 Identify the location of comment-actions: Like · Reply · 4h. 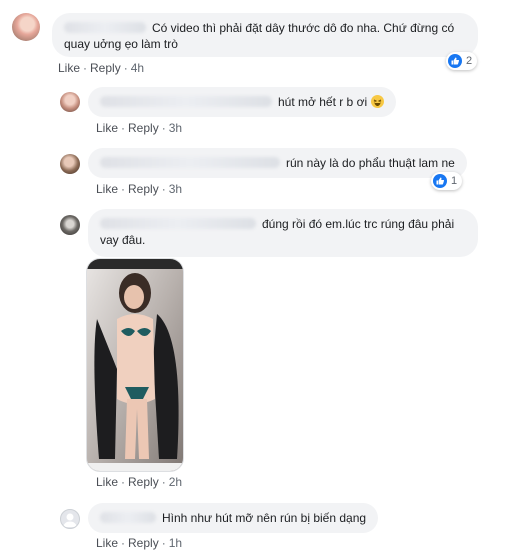
(101, 68).